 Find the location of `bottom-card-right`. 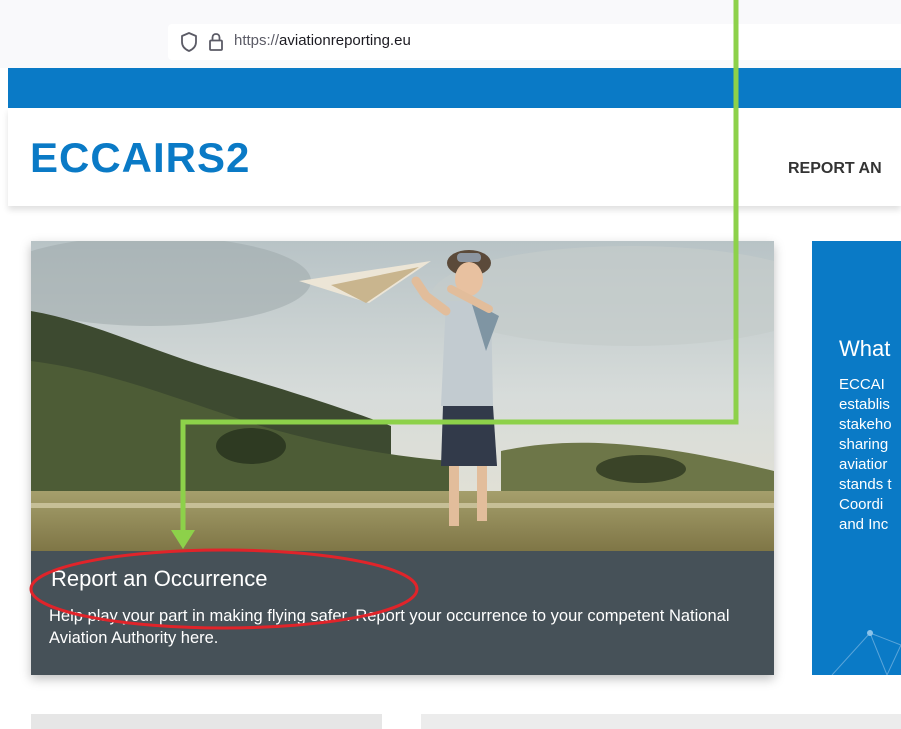

bottom-card-right is located at coordinates (661, 721).